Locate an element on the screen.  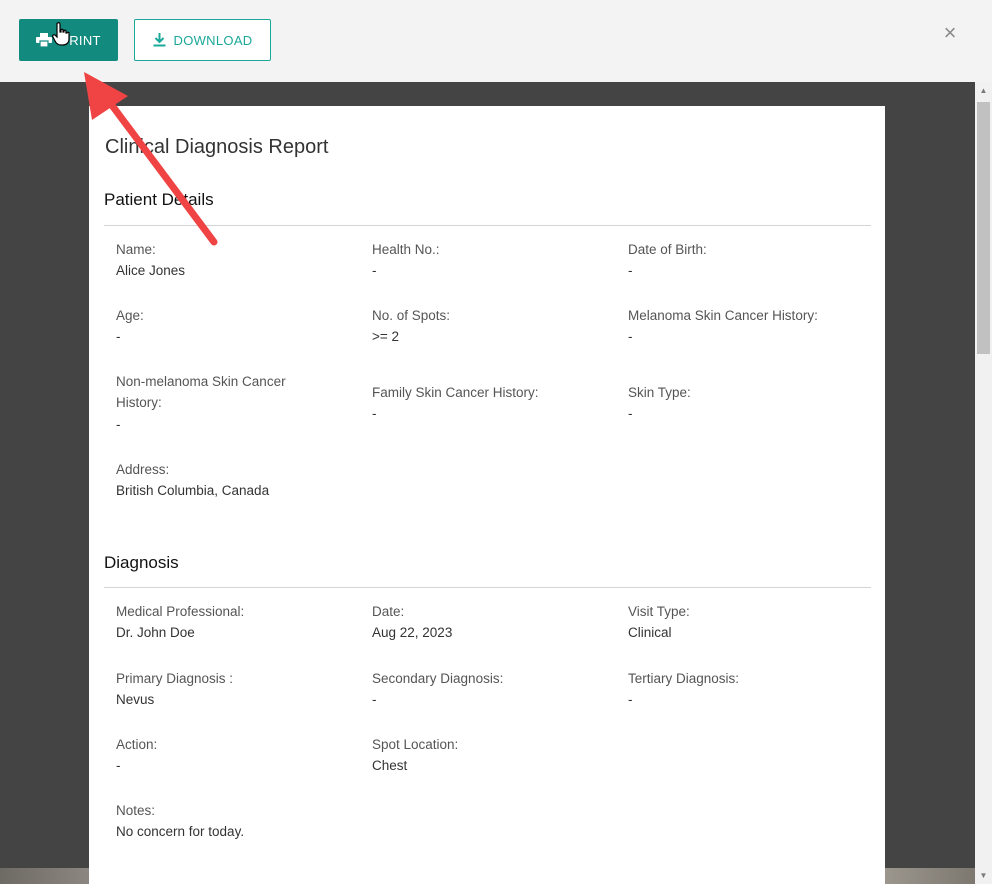
field-value: British Columbia, Canada is located at coordinates (193, 490).